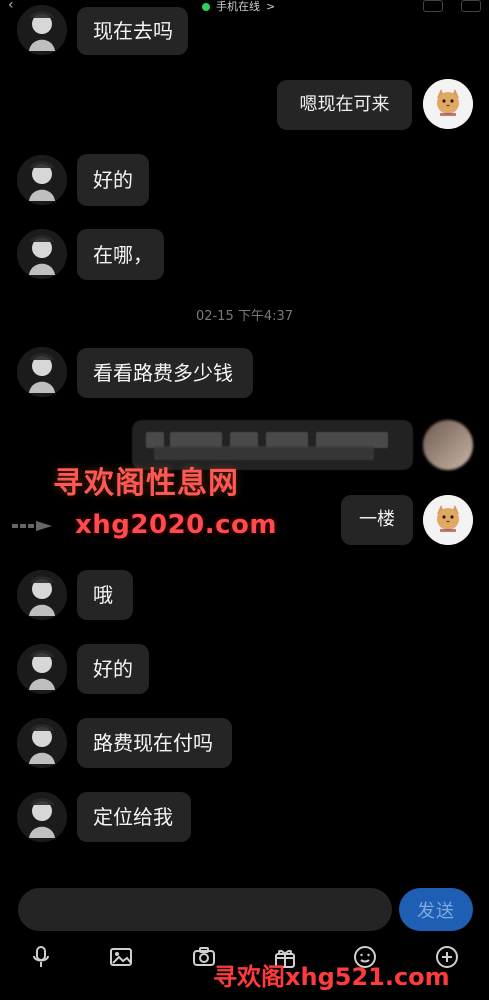 This screenshot has width=489, height=1000. Describe the element at coordinates (16, 7) in the screenshot. I see `back-arrow-icon: ‹` at that location.